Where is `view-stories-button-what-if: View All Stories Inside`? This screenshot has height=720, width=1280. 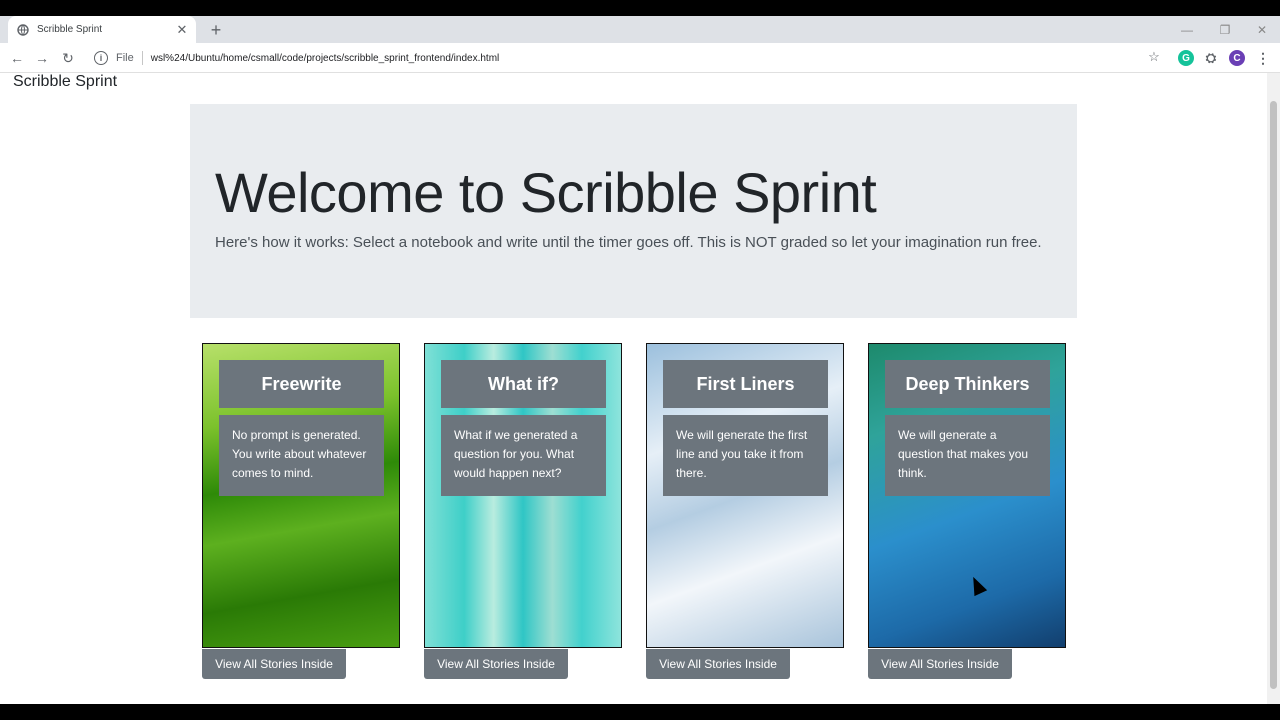
view-stories-button-what-if: View All Stories Inside is located at coordinates (496, 664).